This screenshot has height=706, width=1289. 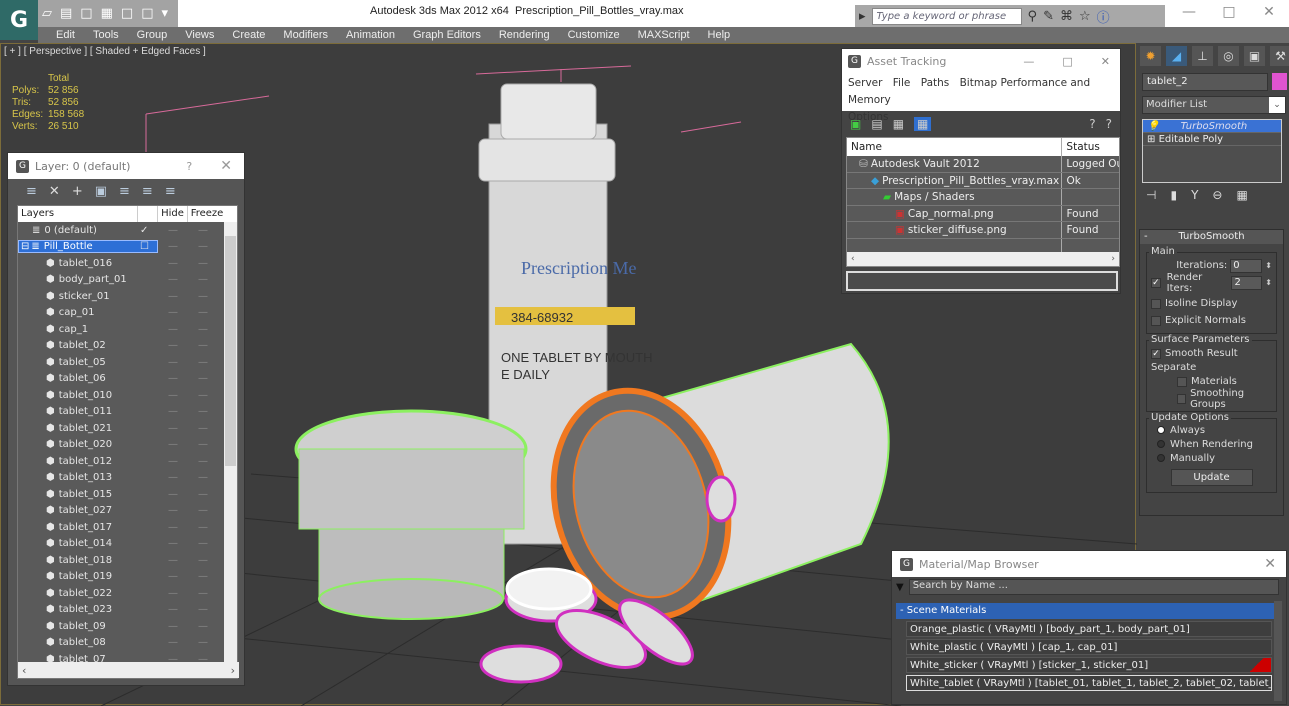 What do you see at coordinates (1254, 56) in the screenshot?
I see `display-tab-icon: ▣` at bounding box center [1254, 56].